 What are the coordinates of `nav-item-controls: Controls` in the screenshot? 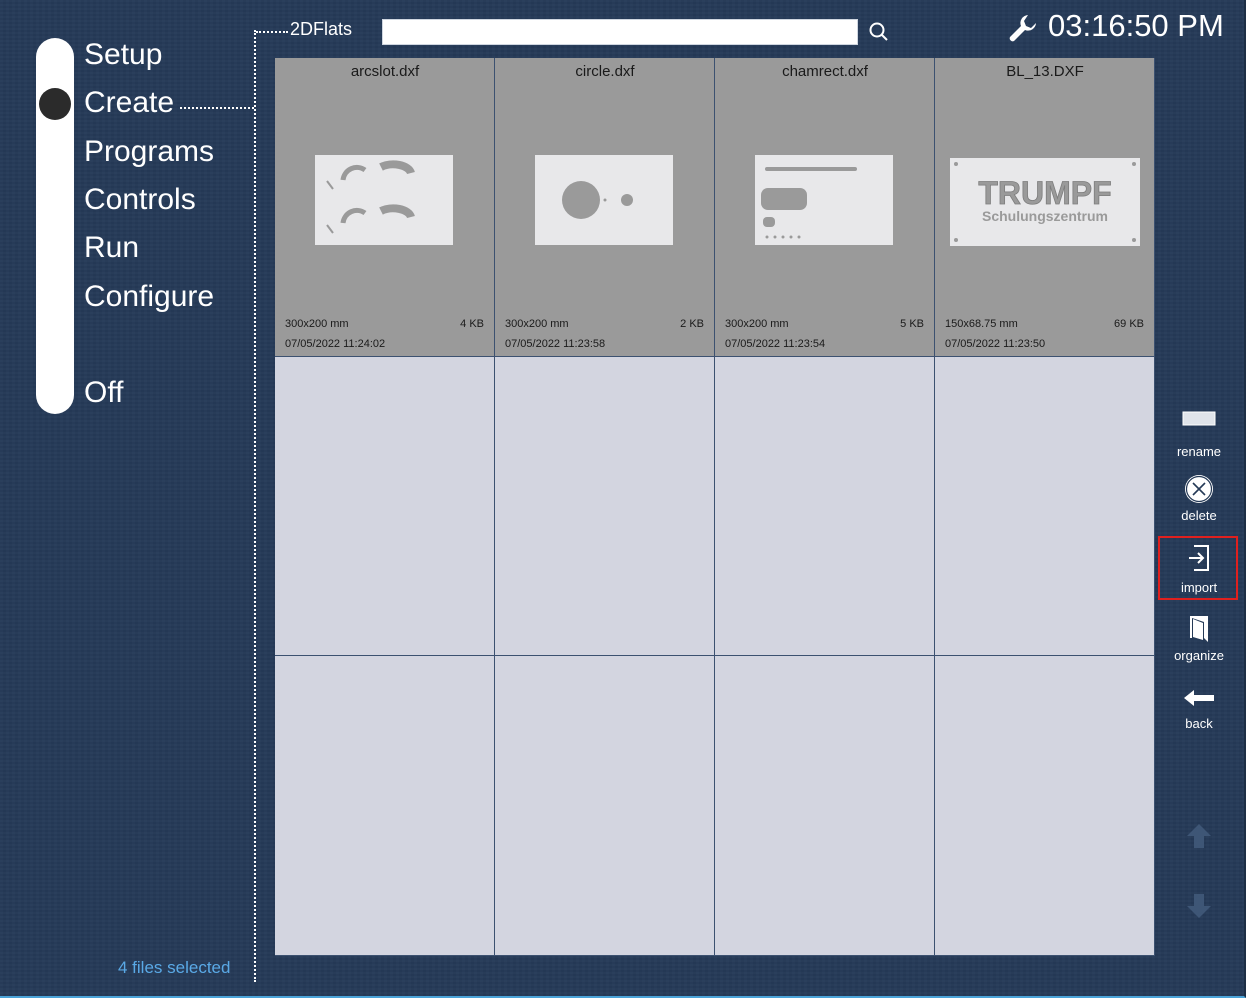 It's located at (140, 200).